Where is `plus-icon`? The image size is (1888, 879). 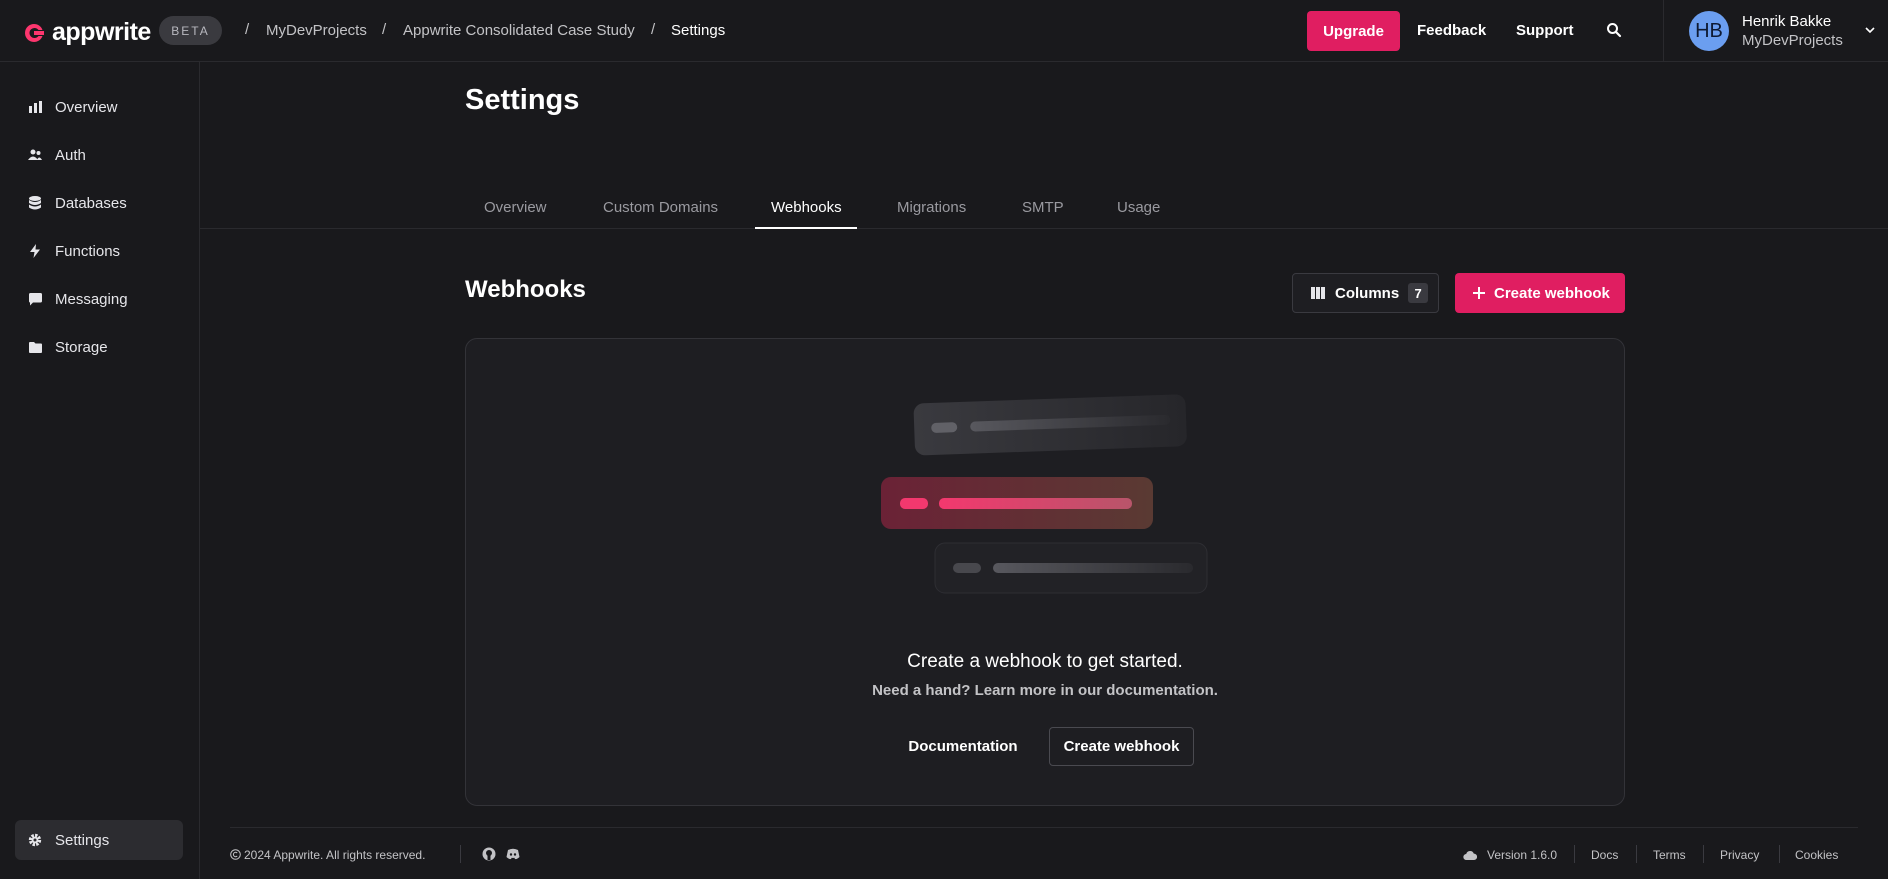 plus-icon is located at coordinates (1479, 293).